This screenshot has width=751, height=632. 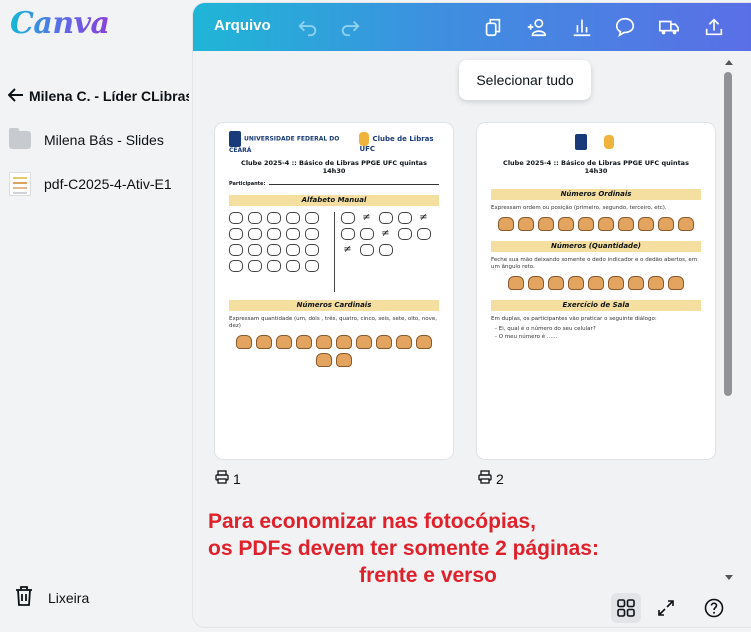 I want to click on section-heading: Números (Quantidade), so click(x=596, y=246).